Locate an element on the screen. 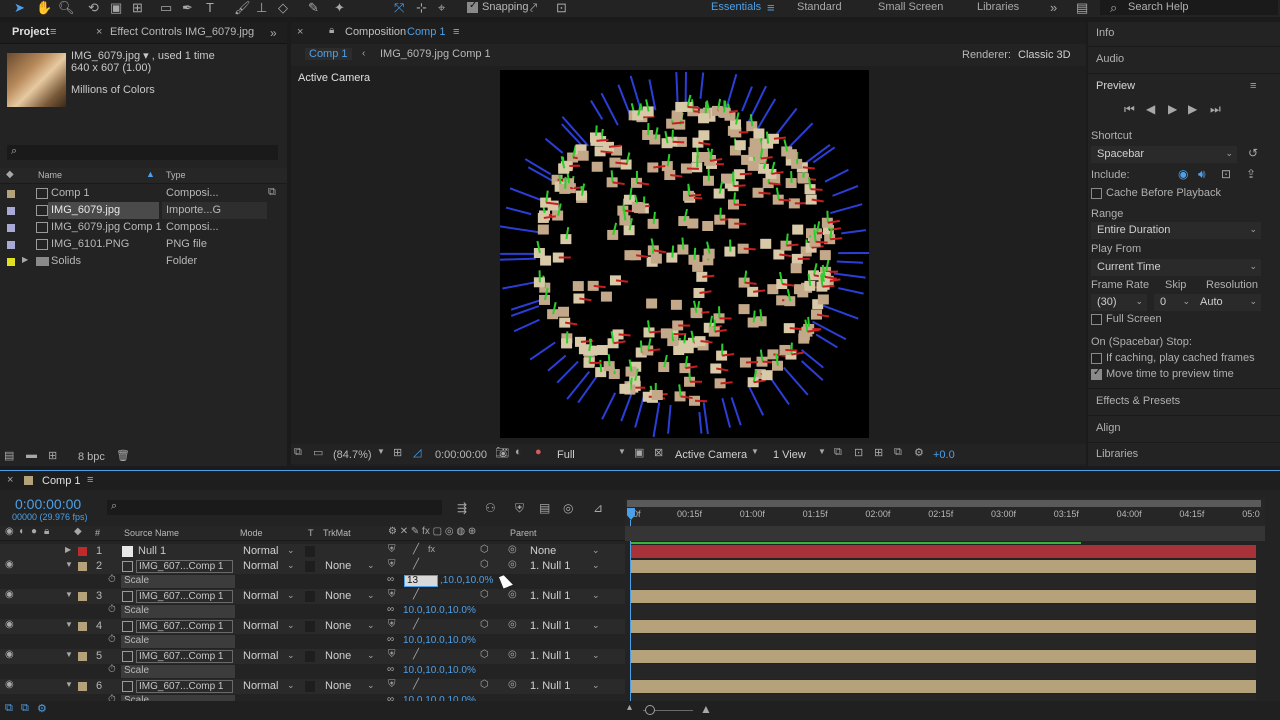 This screenshot has height=720, width=1280. project-item-comp-1: Comp 1 Composi... ⧉ is located at coordinates (143, 193).